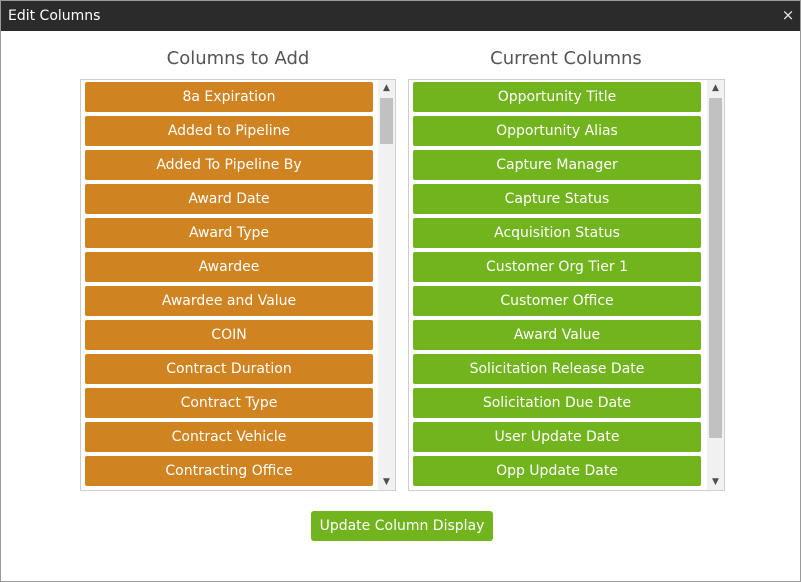  What do you see at coordinates (557, 369) in the screenshot?
I see `current-column-item: Solicitation Release Date` at bounding box center [557, 369].